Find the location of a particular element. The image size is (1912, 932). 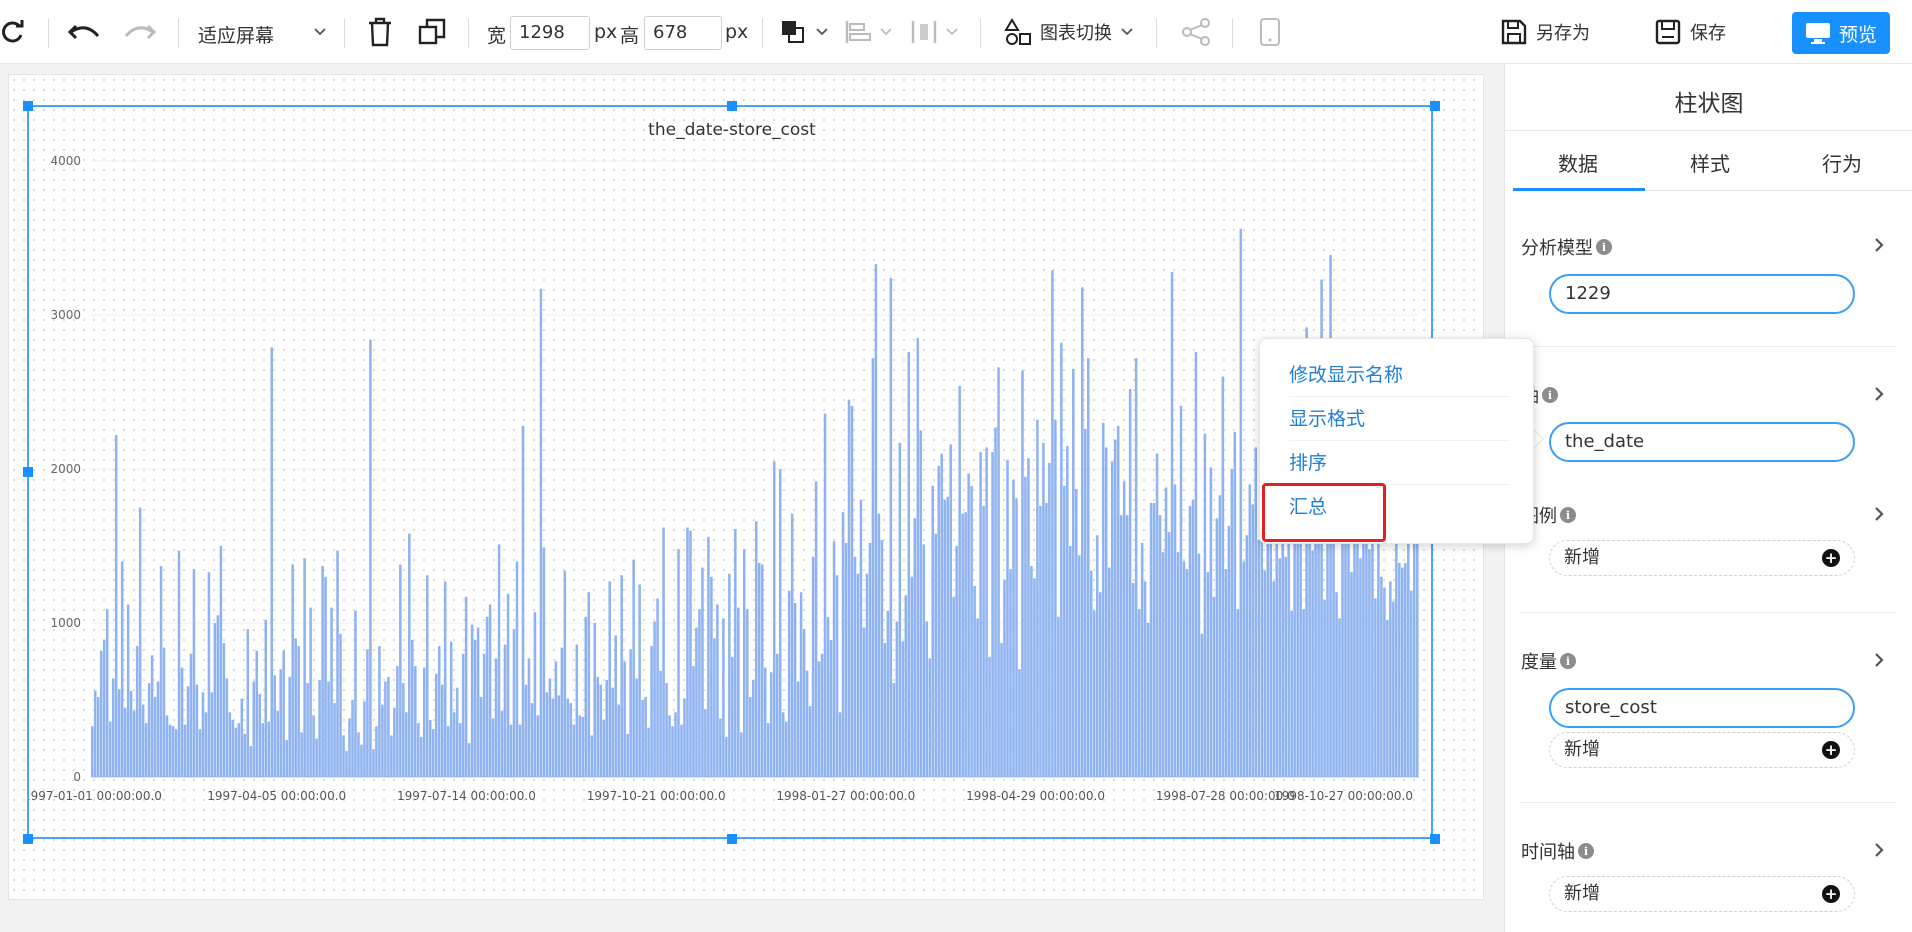

measure-add-button: 新增 + is located at coordinates (1702, 750).